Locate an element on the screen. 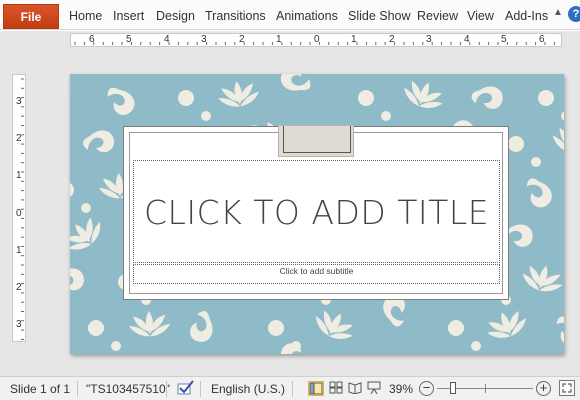 The width and height of the screenshot is (580, 400). title-placeholder-text: CLICK TO ADD TITLE is located at coordinates (316, 212).